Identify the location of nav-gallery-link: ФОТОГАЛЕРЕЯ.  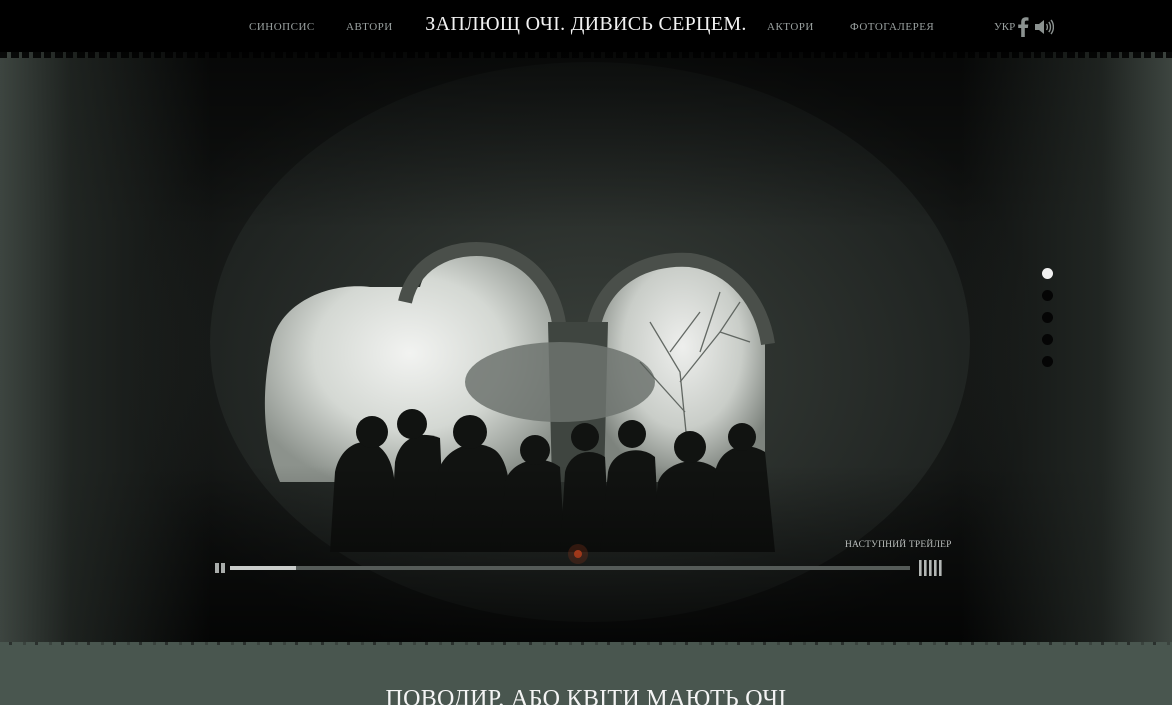
(892, 27).